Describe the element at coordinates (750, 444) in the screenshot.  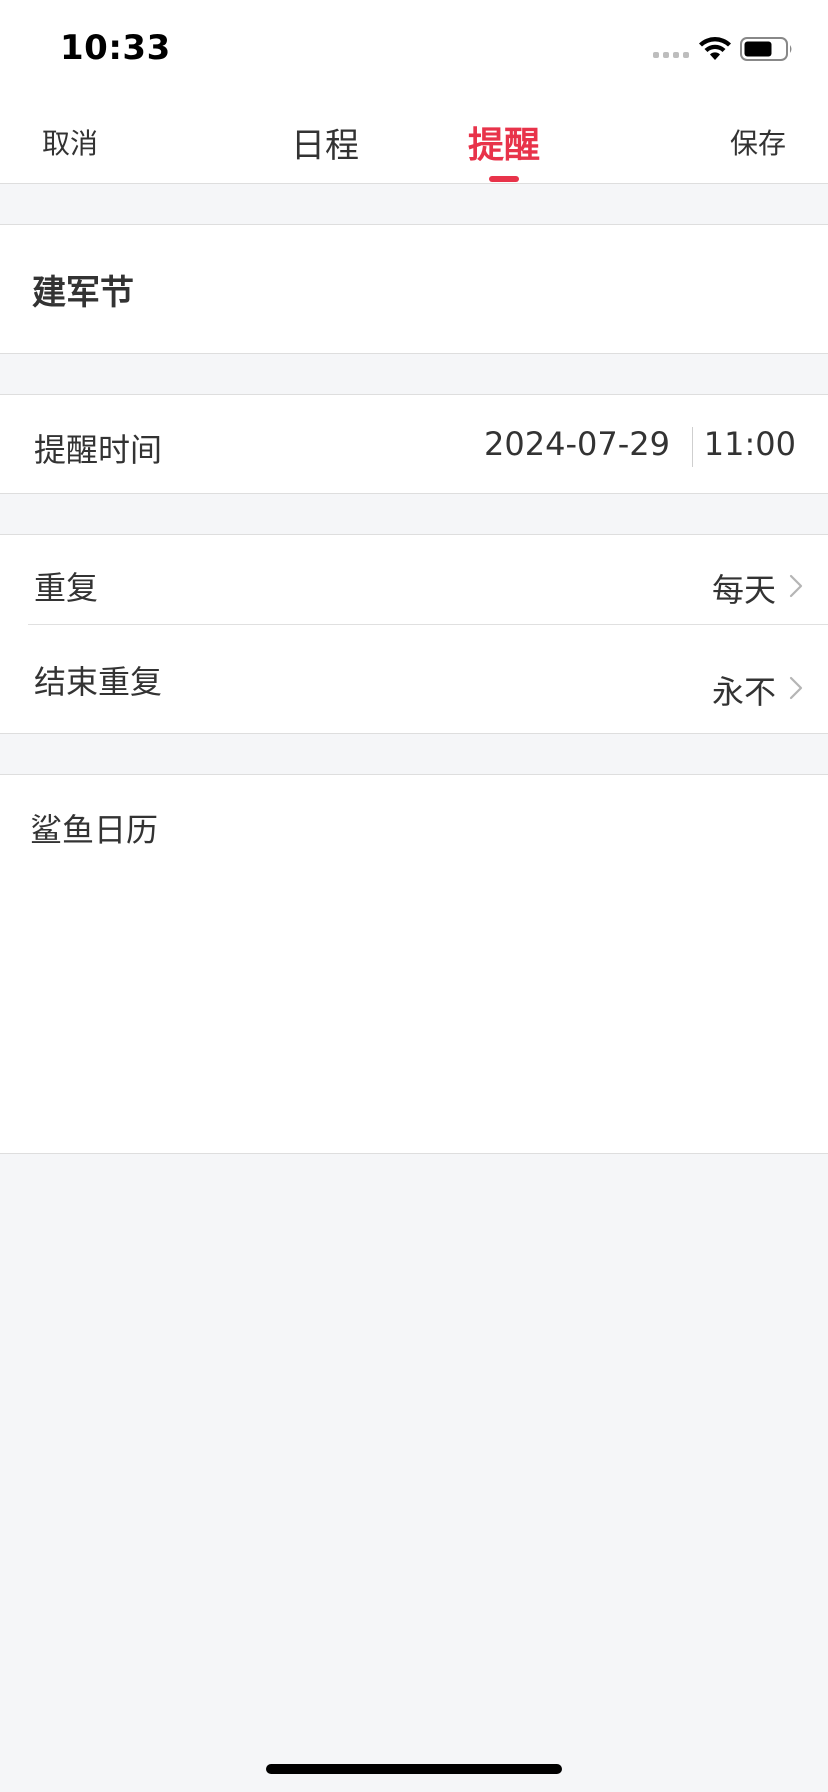
I see `reminder-time-picker: 11:00` at that location.